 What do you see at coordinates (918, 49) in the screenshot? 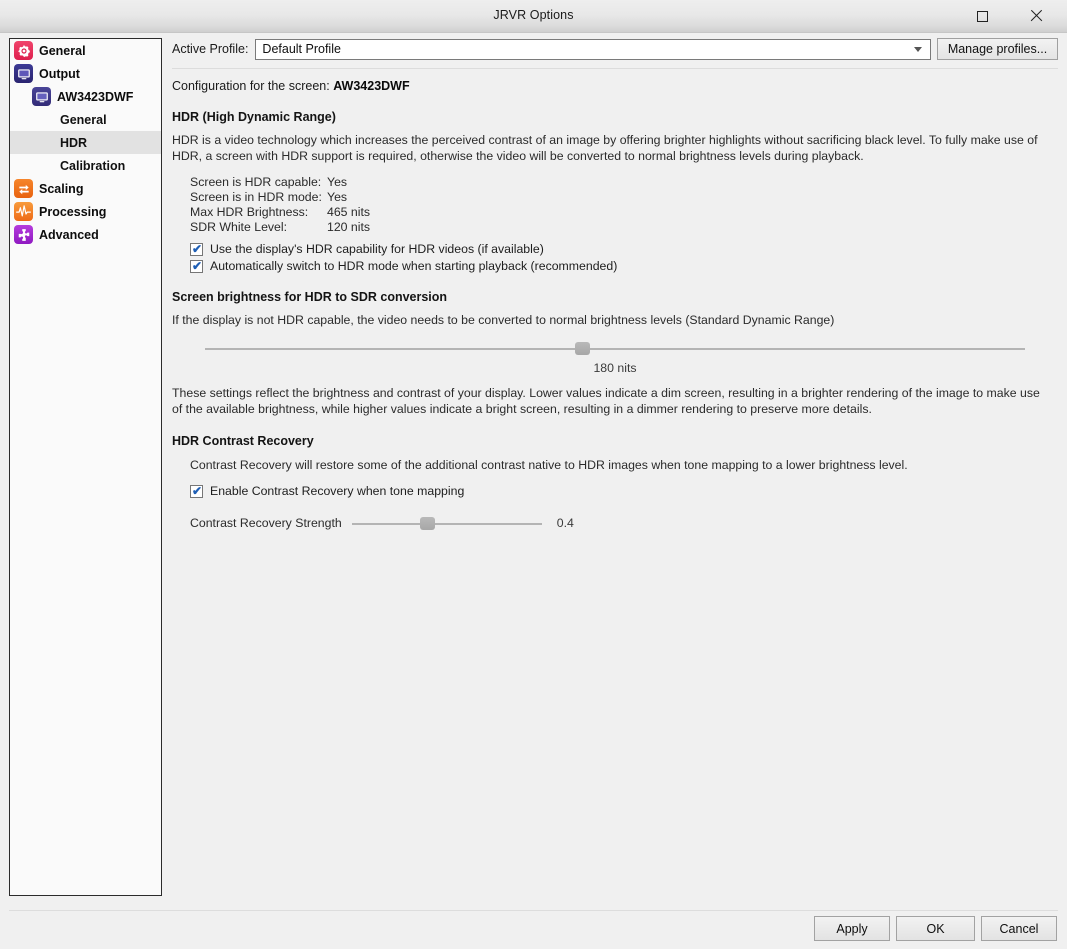
I see `chevron-down-icon` at bounding box center [918, 49].